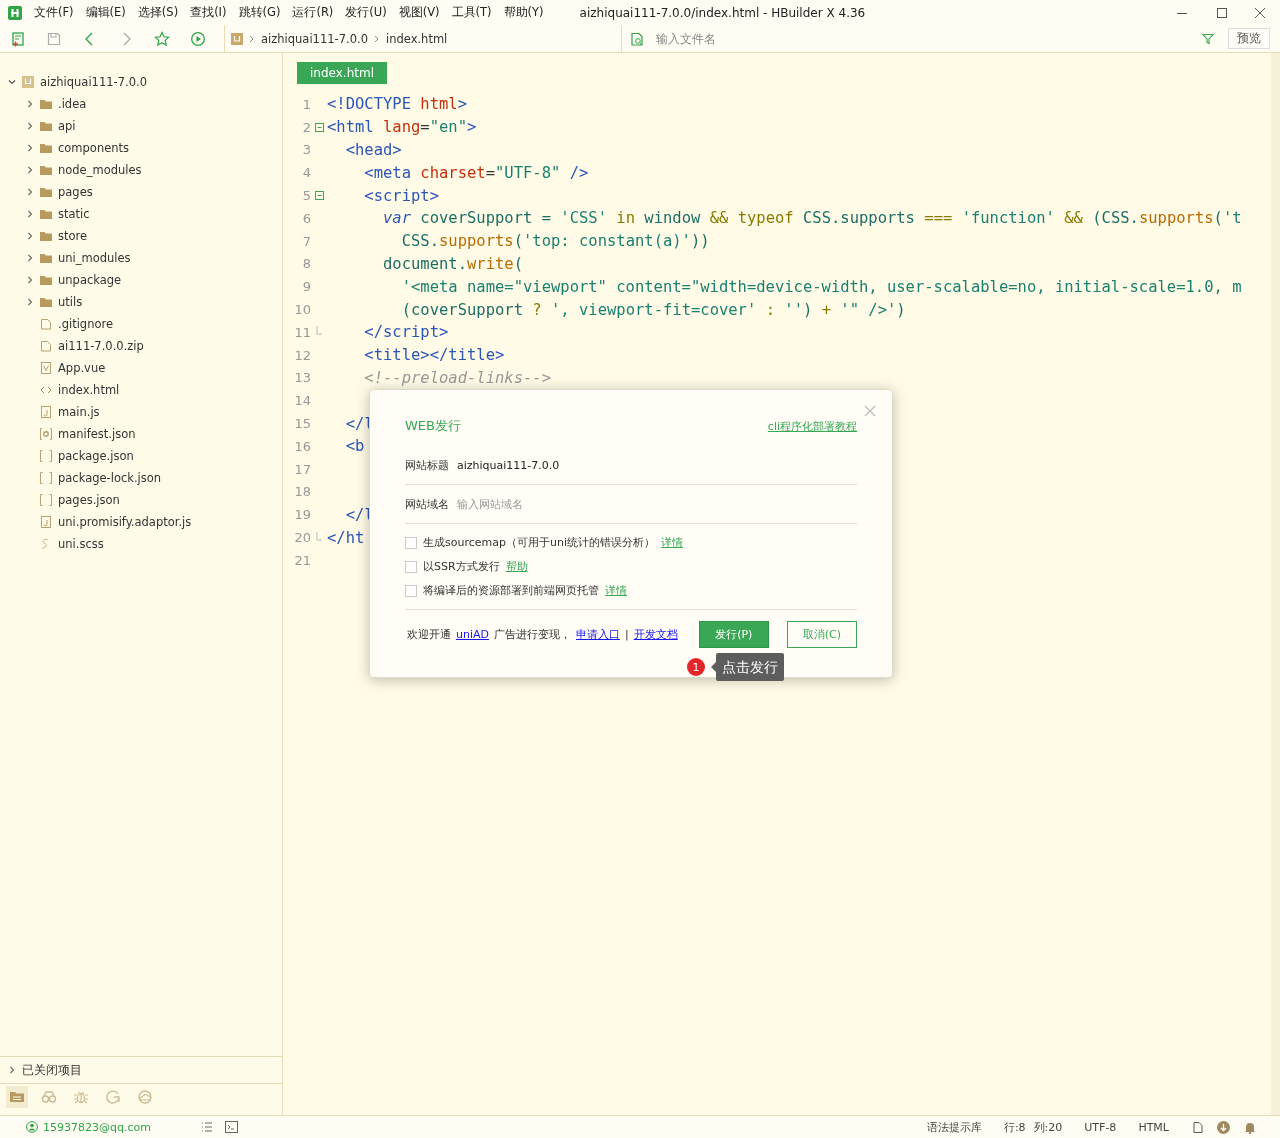  Describe the element at coordinates (923, 38) in the screenshot. I see `file-search-field: 输入文件名` at that location.